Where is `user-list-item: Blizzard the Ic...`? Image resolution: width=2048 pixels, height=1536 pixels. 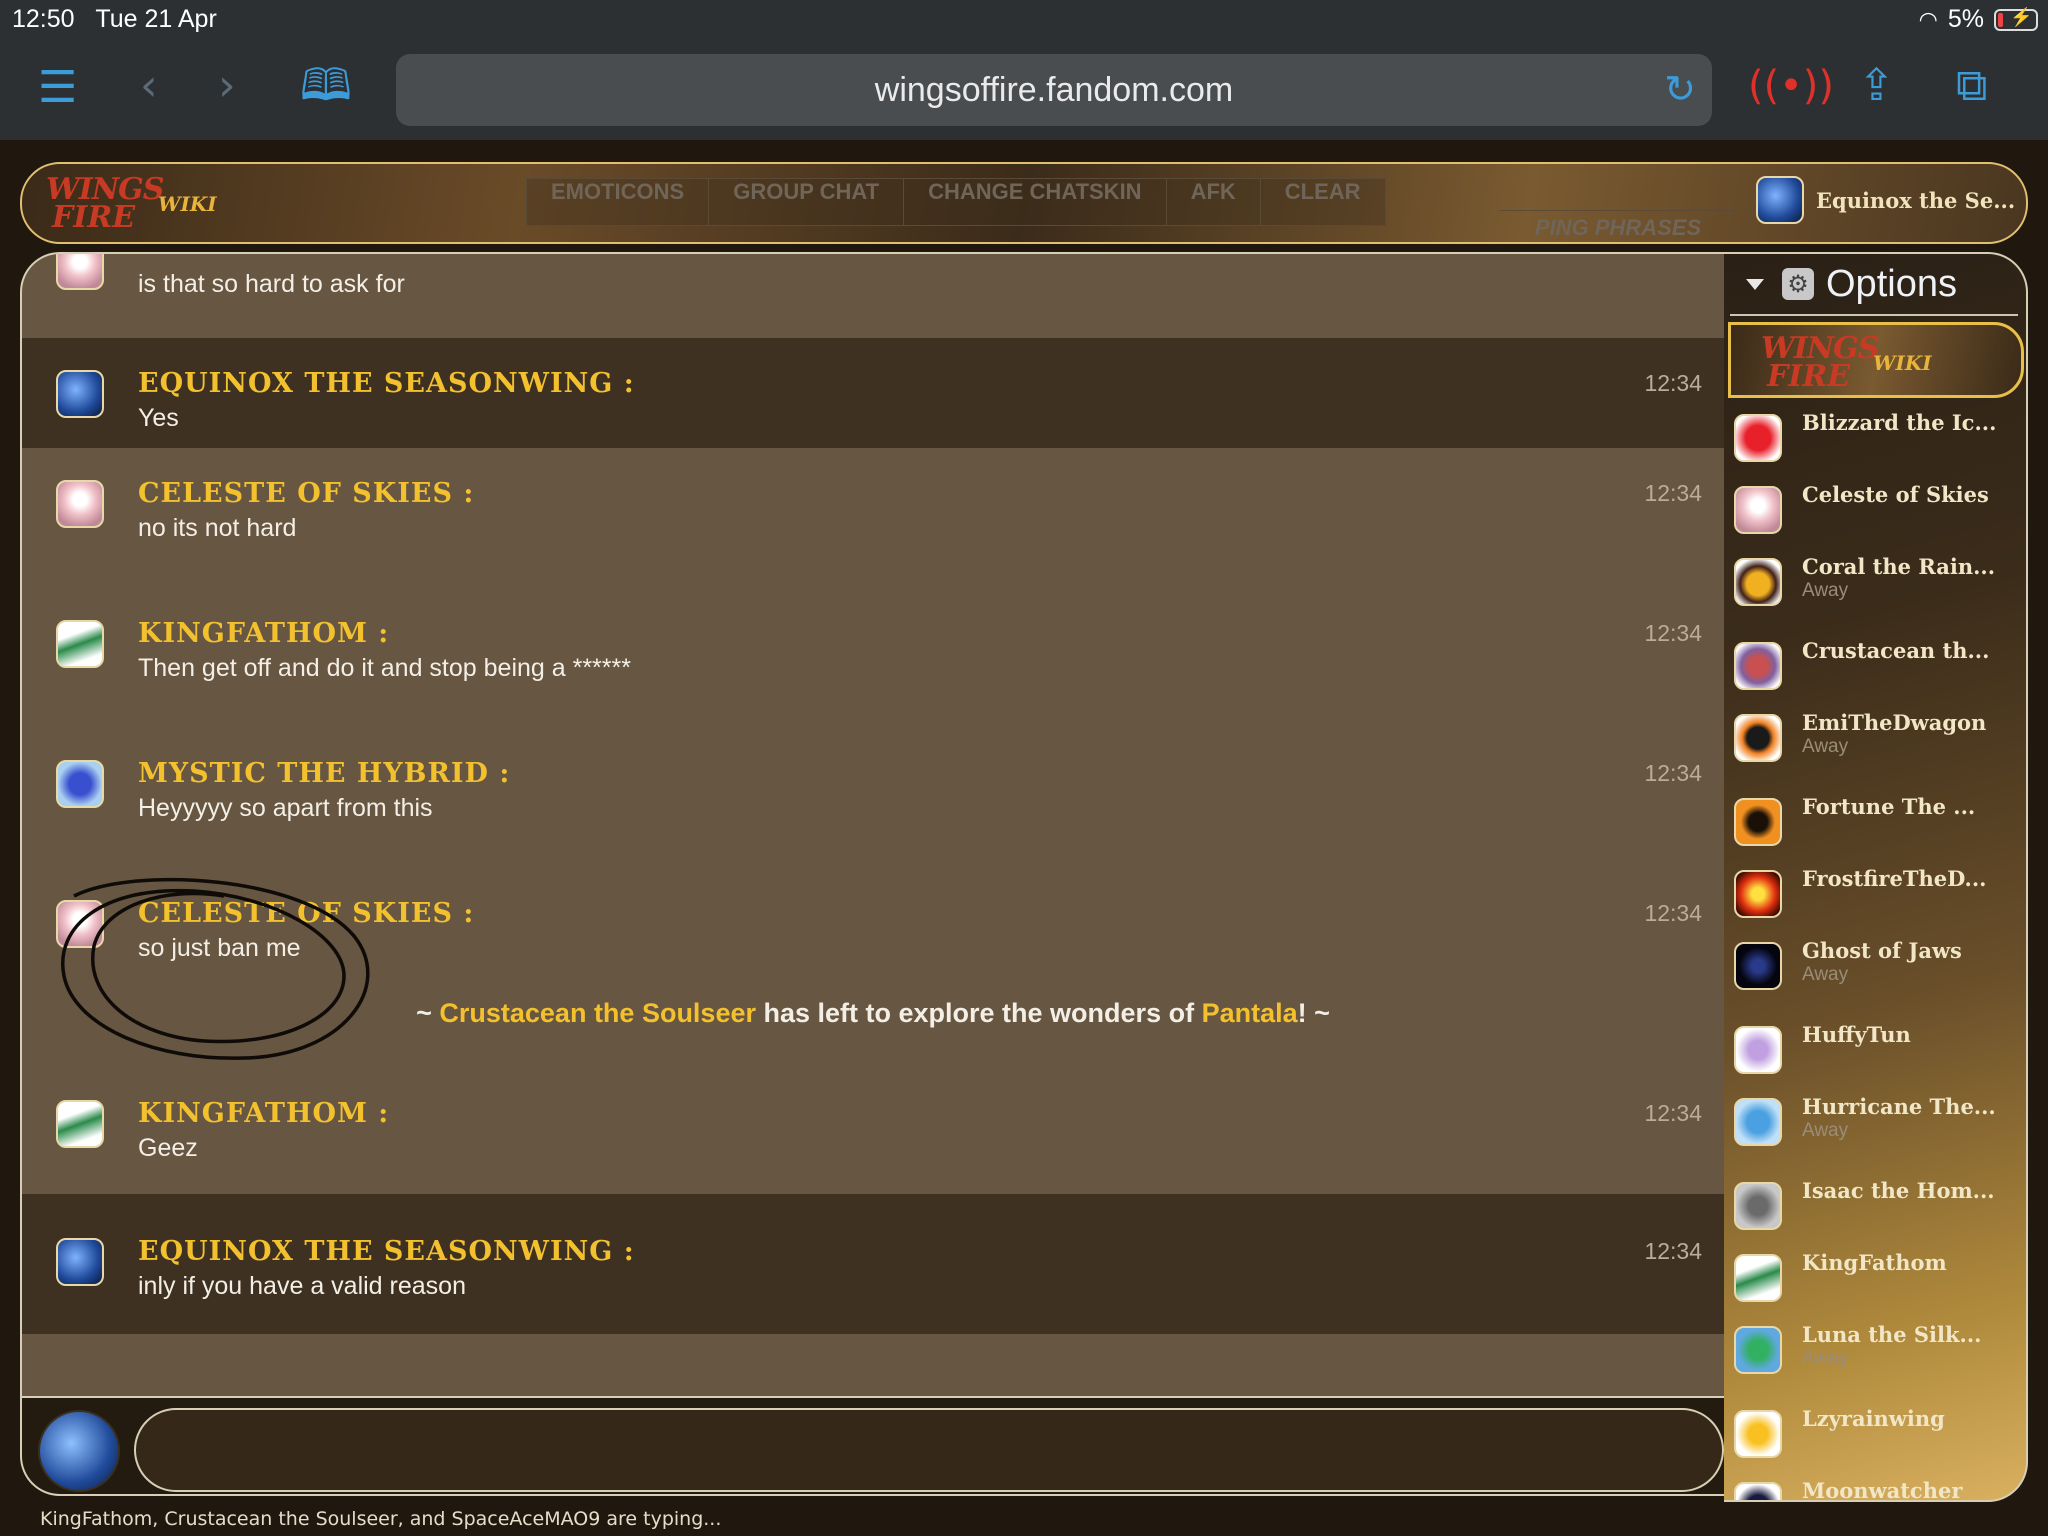 user-list-item: Blizzard the Ic... is located at coordinates (1874, 439).